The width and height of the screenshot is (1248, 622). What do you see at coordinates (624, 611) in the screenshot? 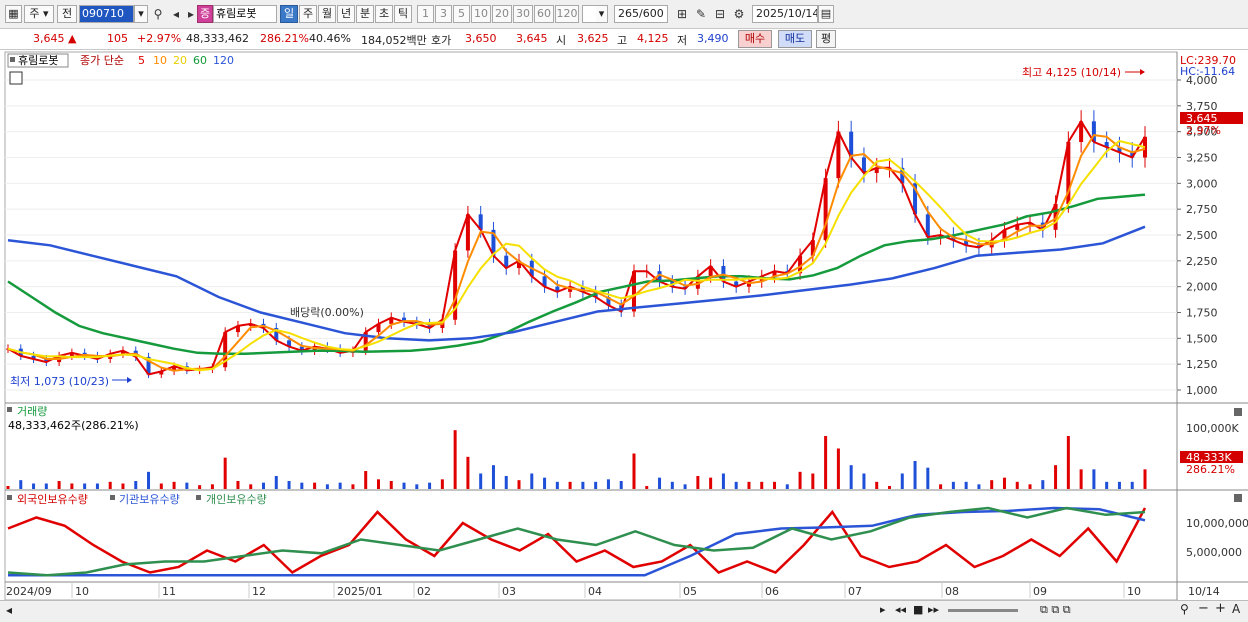
I see `bottom-scrollbar: ◂ ▸ ◂◂ ■ ▸▸ ⧉ ⧉ ⧉ ⚲ − + A` at bounding box center [624, 611].